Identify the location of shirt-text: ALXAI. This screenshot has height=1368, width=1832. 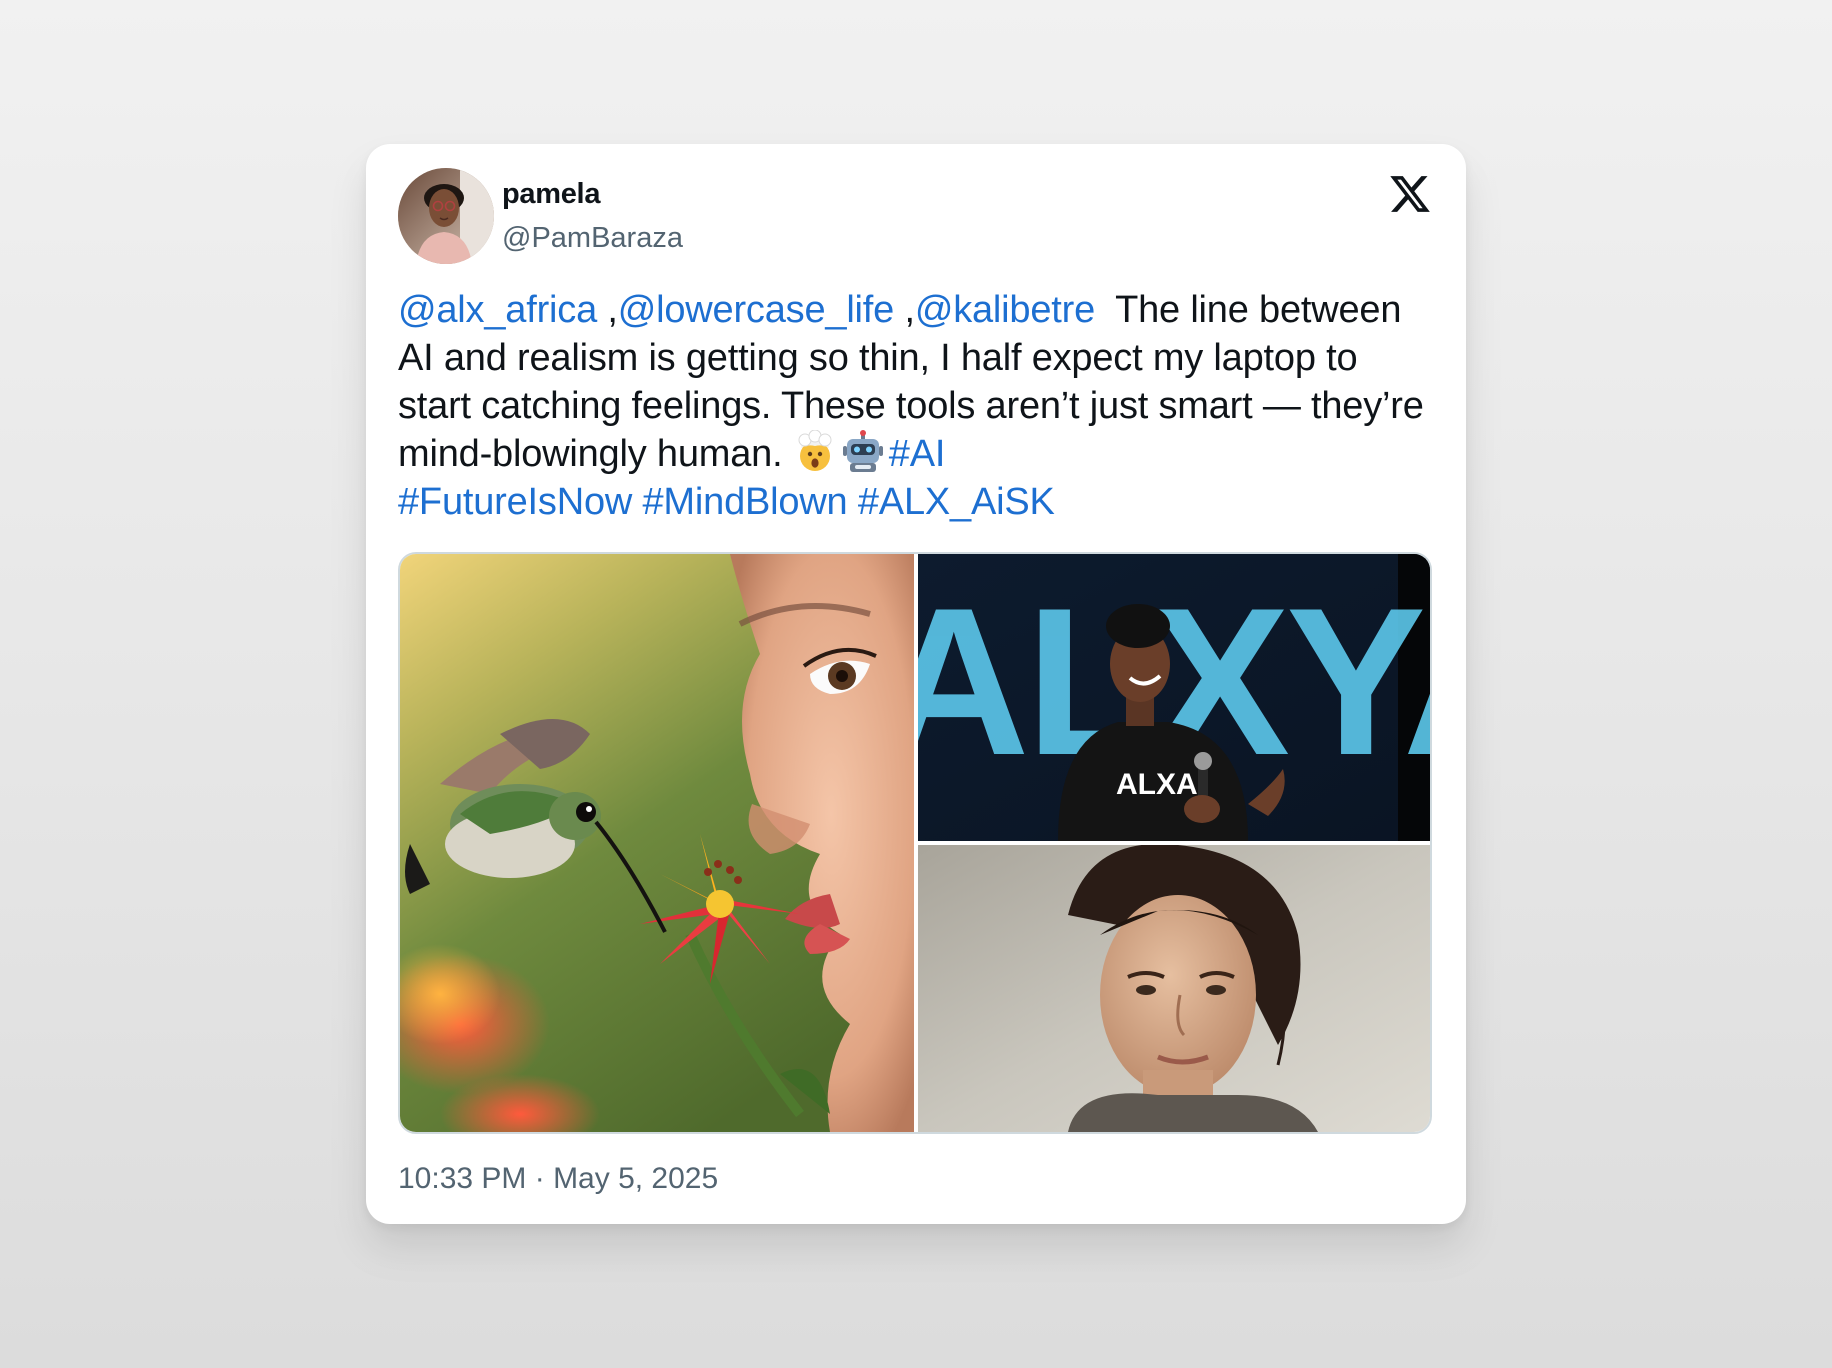
(1161, 784).